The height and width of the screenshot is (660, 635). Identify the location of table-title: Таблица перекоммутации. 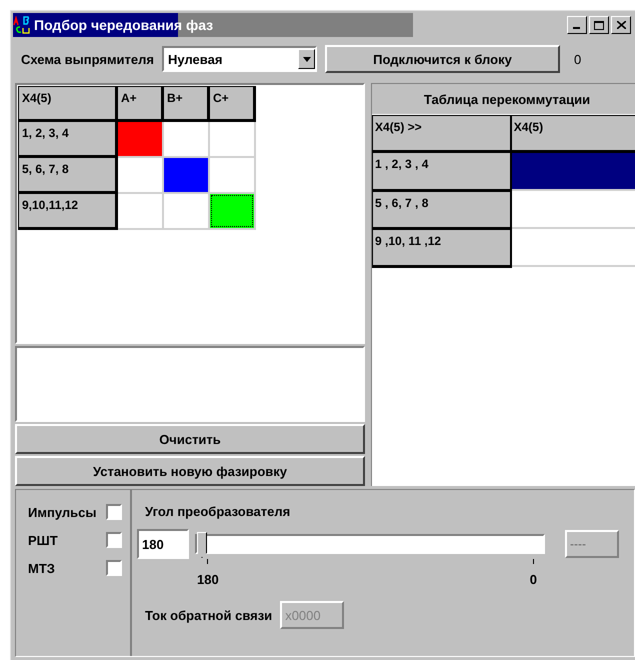
(503, 99).